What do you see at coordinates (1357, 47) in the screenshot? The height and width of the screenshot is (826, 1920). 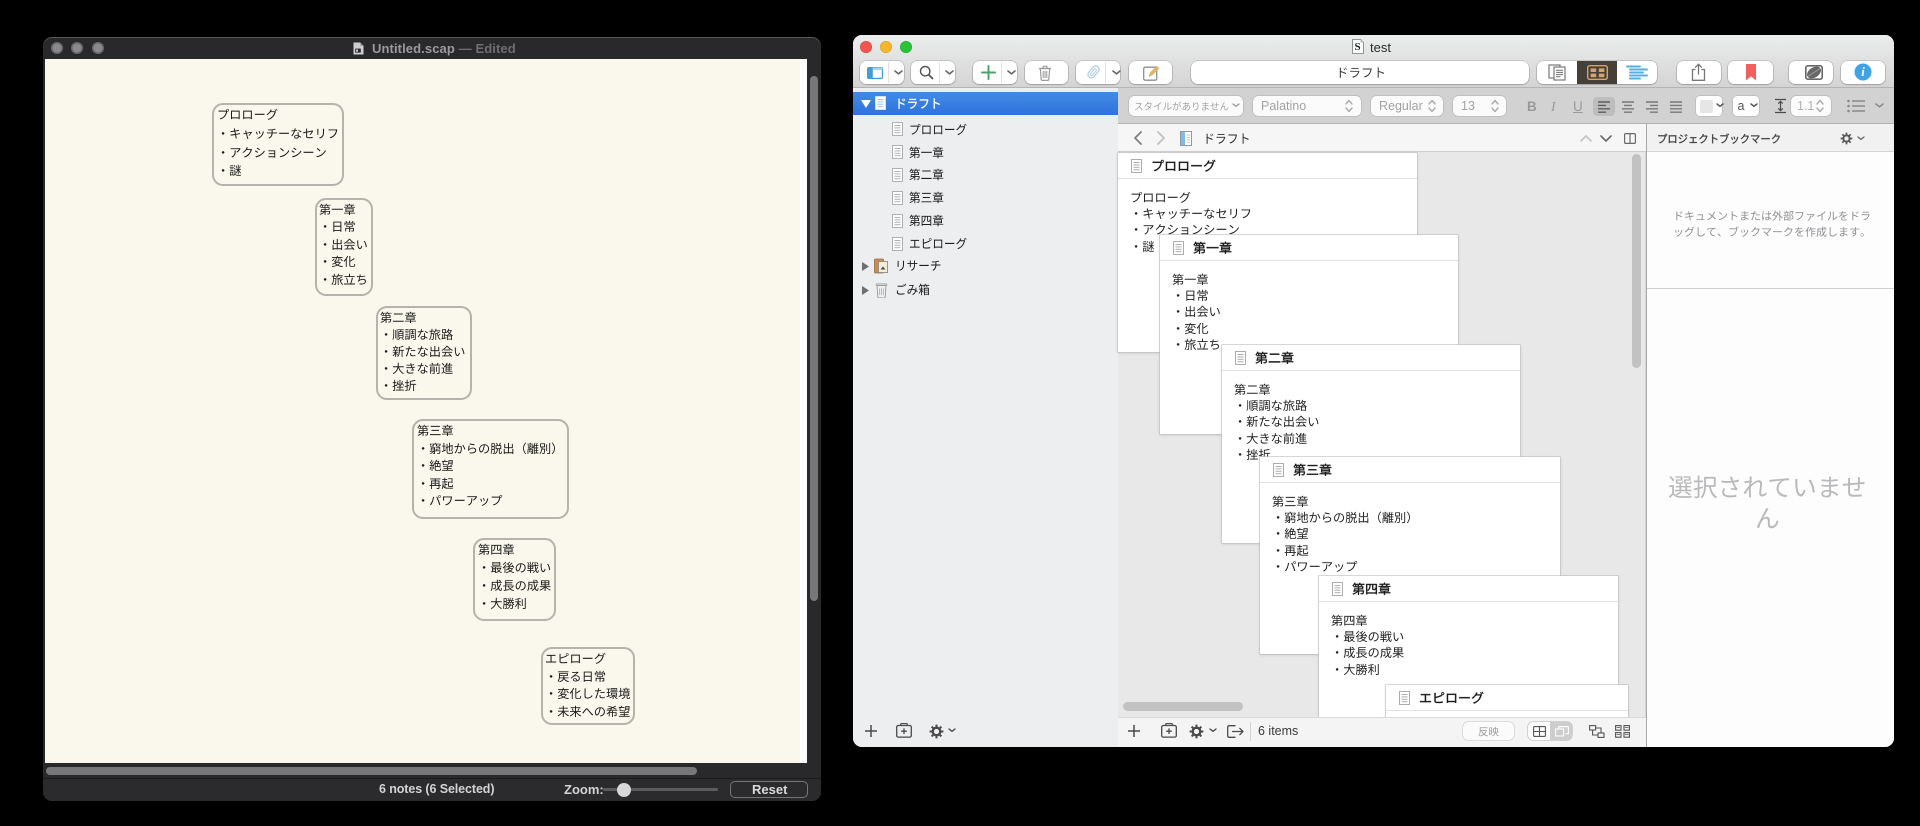 I see `svg-text: S` at bounding box center [1357, 47].